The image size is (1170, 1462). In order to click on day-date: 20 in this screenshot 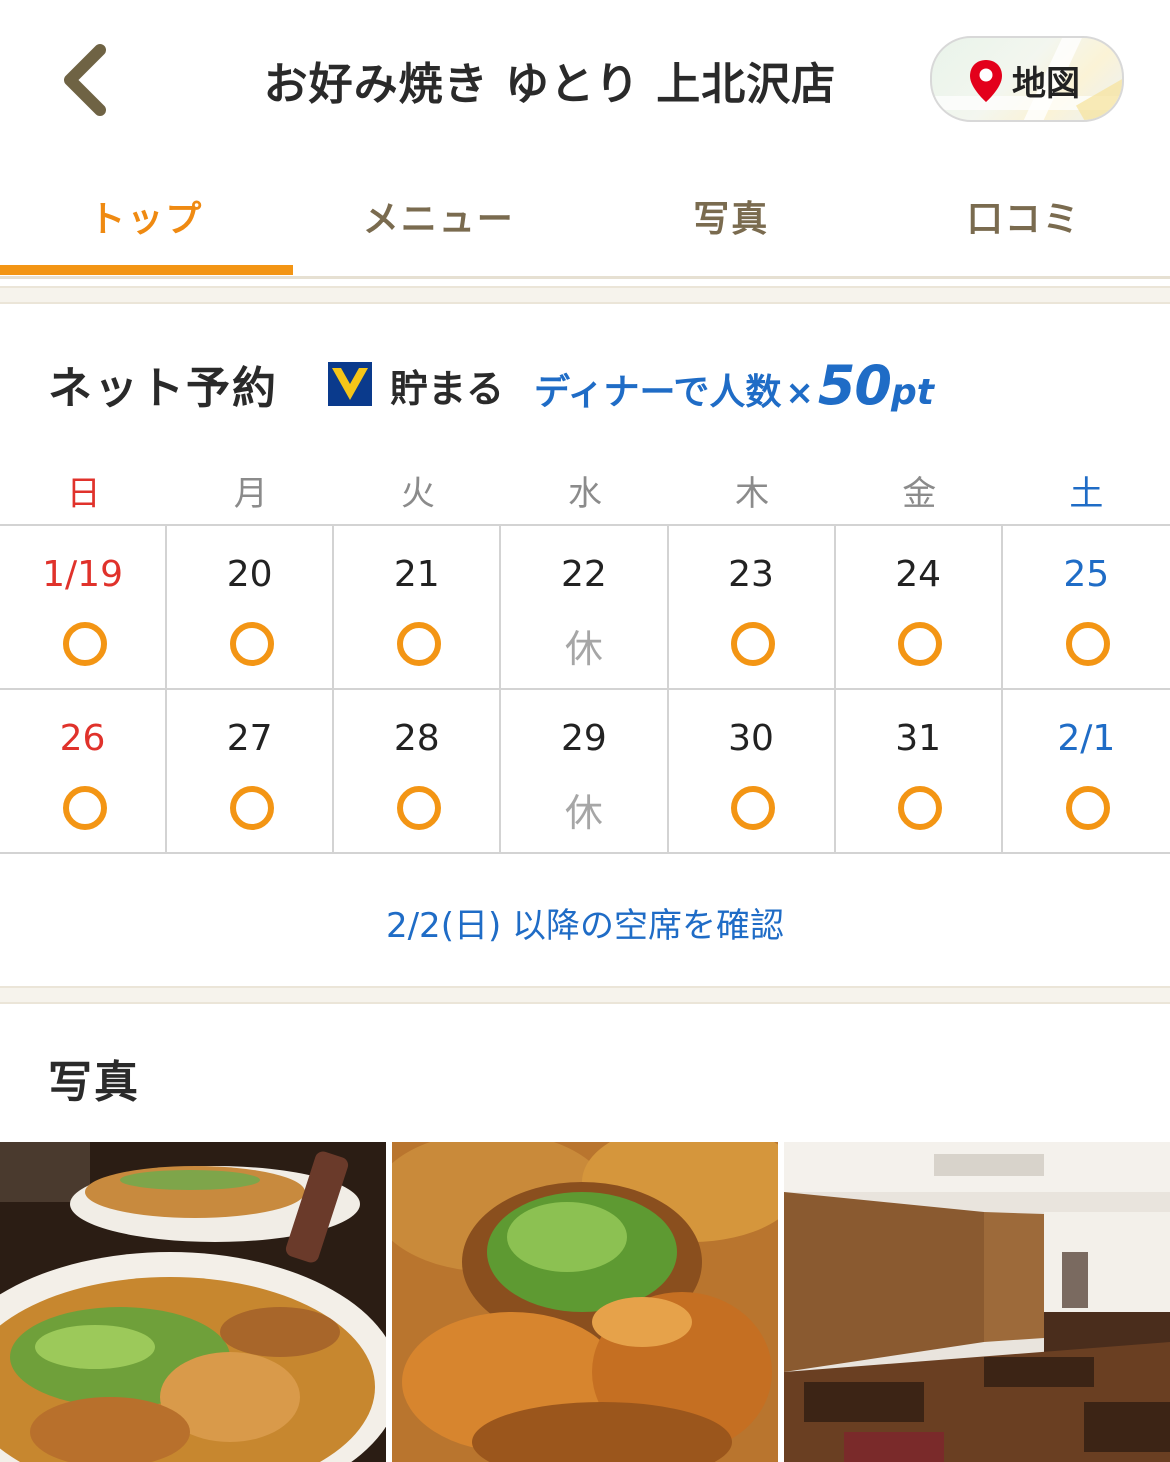, I will do `click(249, 574)`.